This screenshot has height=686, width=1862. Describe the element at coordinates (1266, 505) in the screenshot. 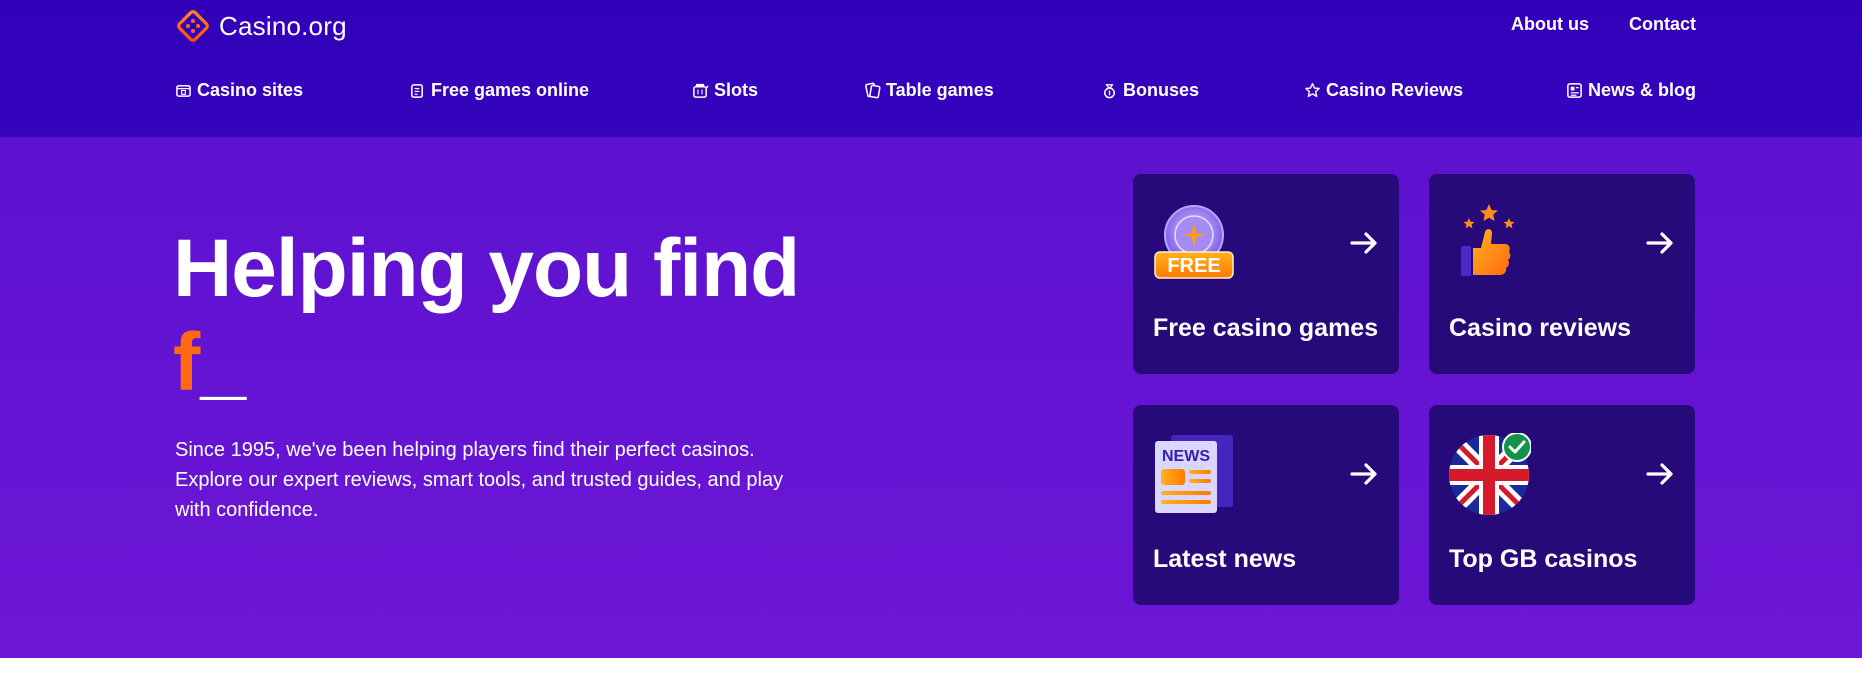

I see `card-latest-news: NEWS Latest news` at that location.